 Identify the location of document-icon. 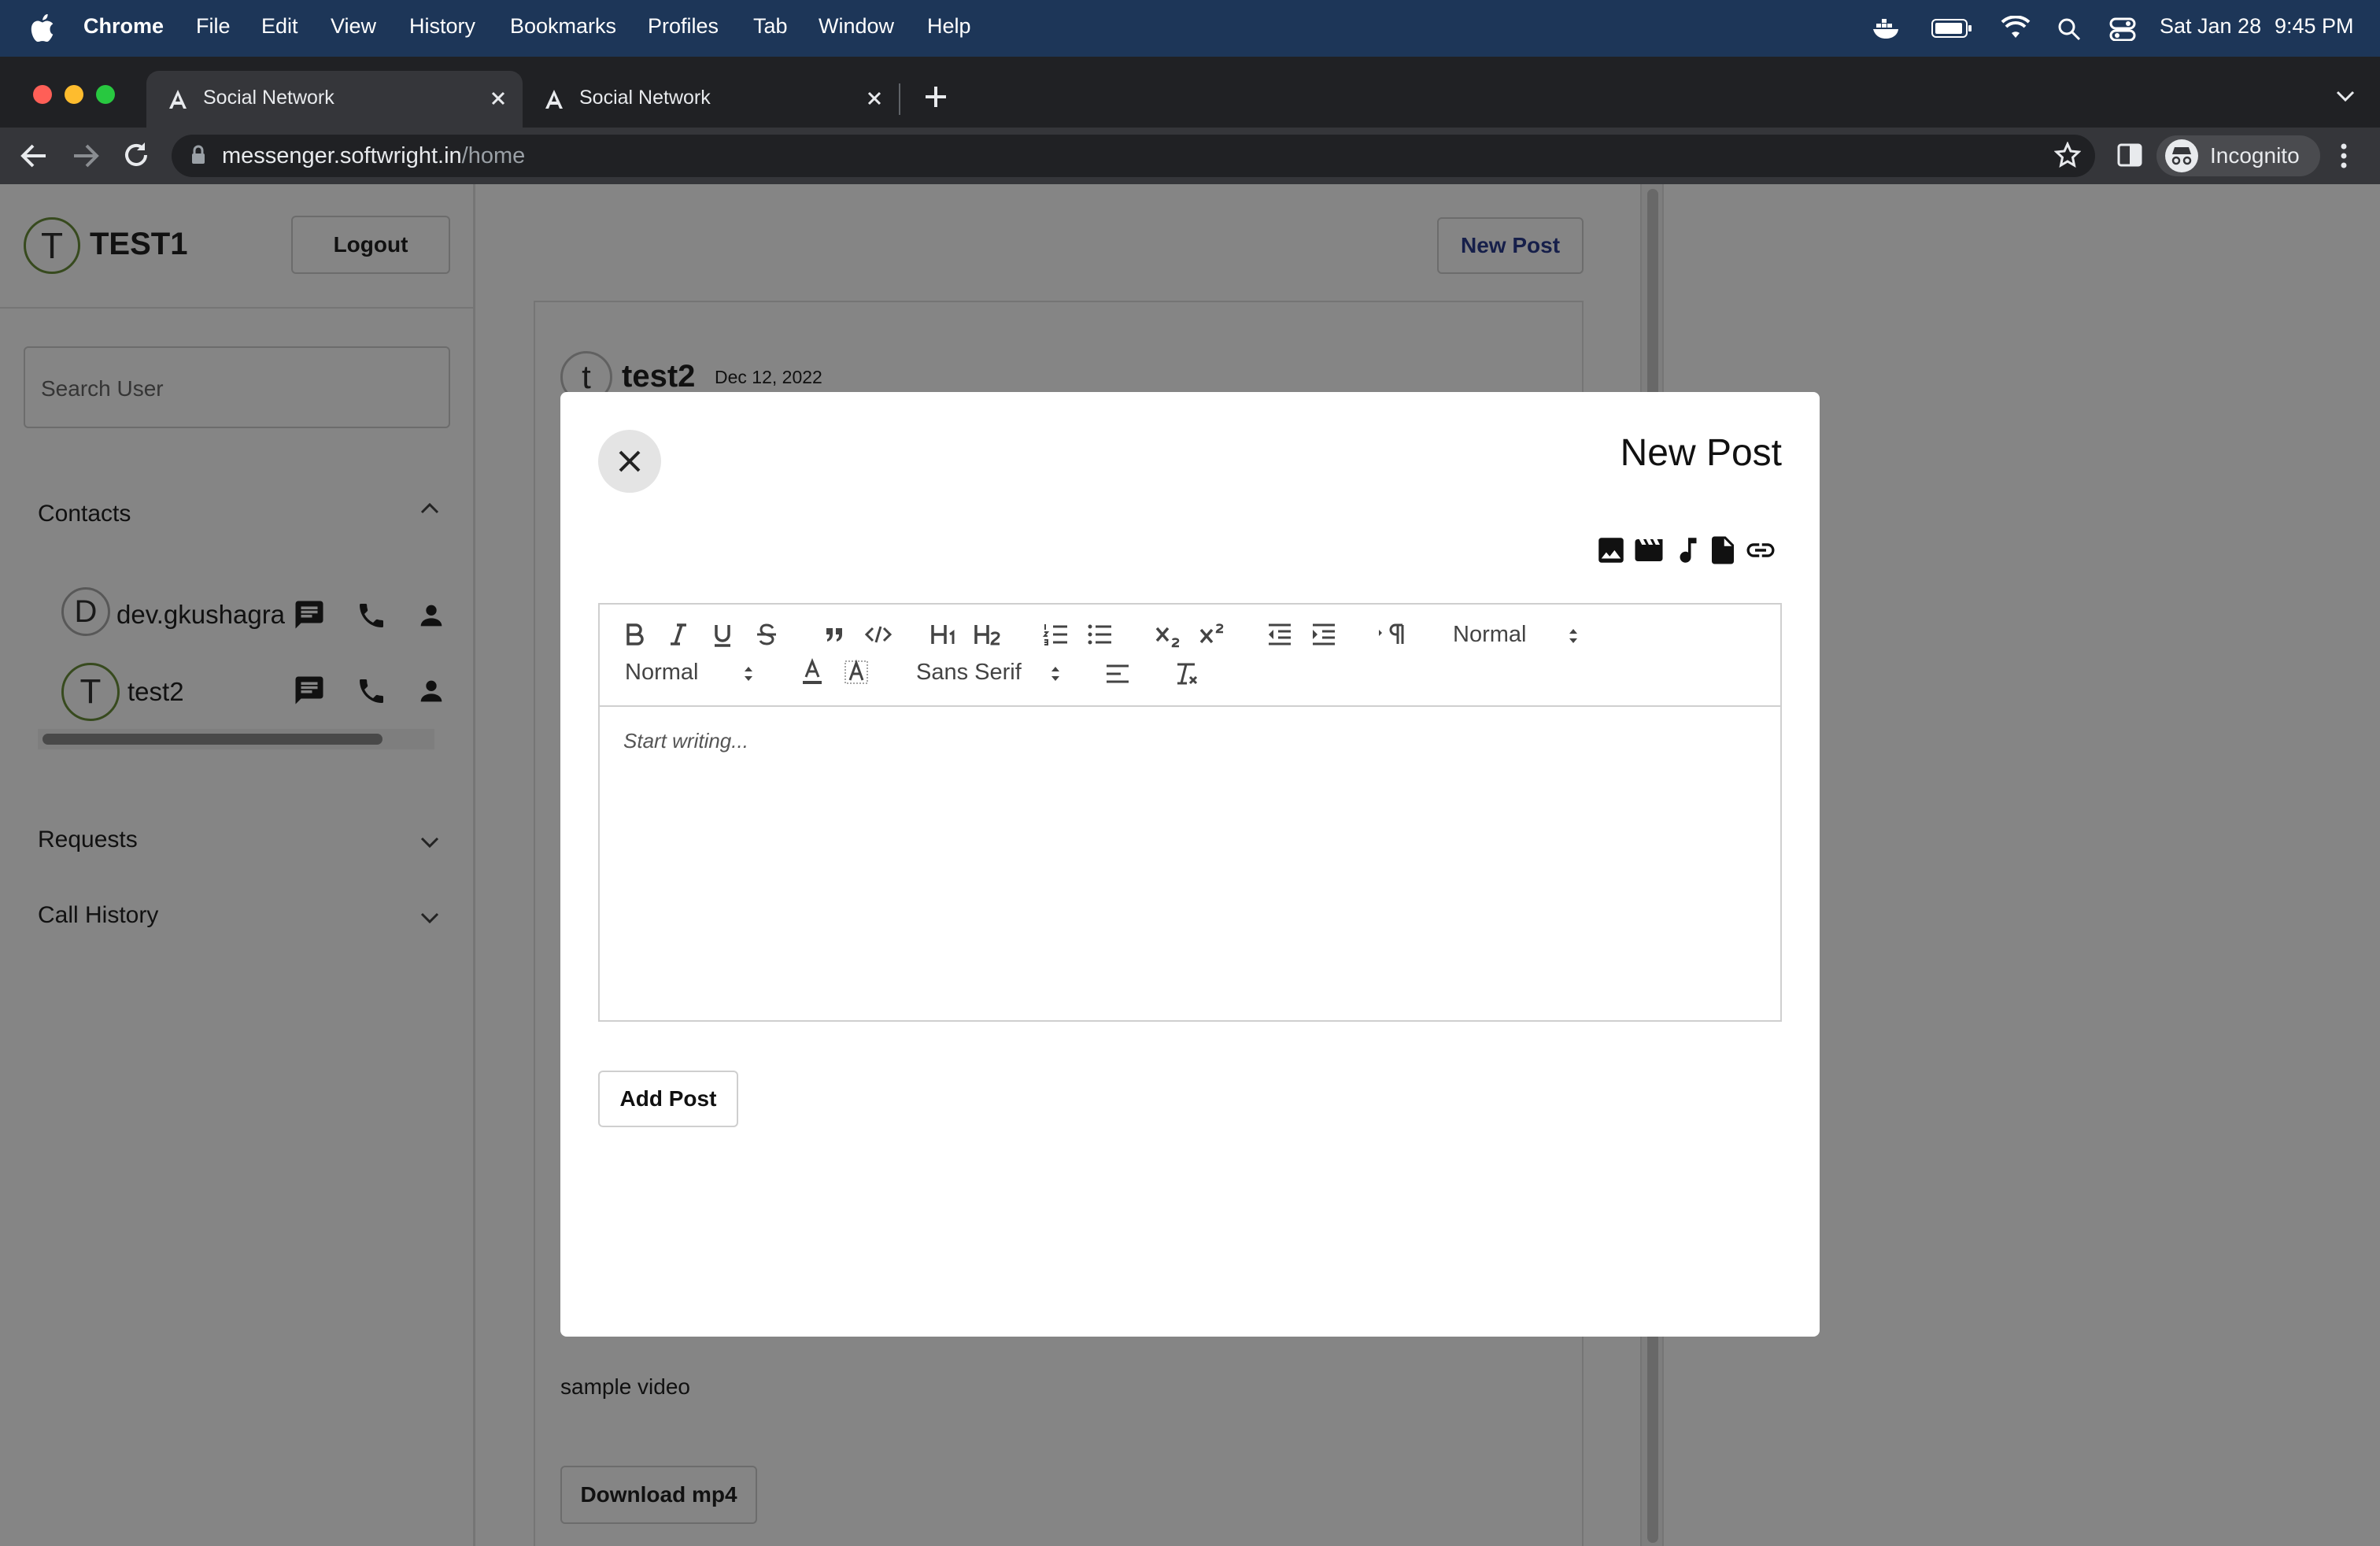
(1722, 550).